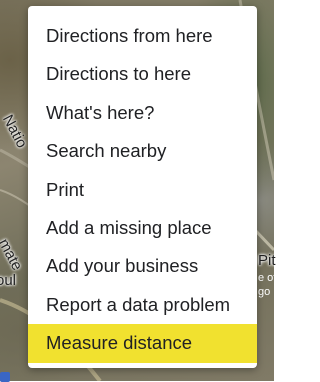 The image size is (320, 382). What do you see at coordinates (267, 260) in the screenshot?
I see `map-label-pi: Pit` at bounding box center [267, 260].